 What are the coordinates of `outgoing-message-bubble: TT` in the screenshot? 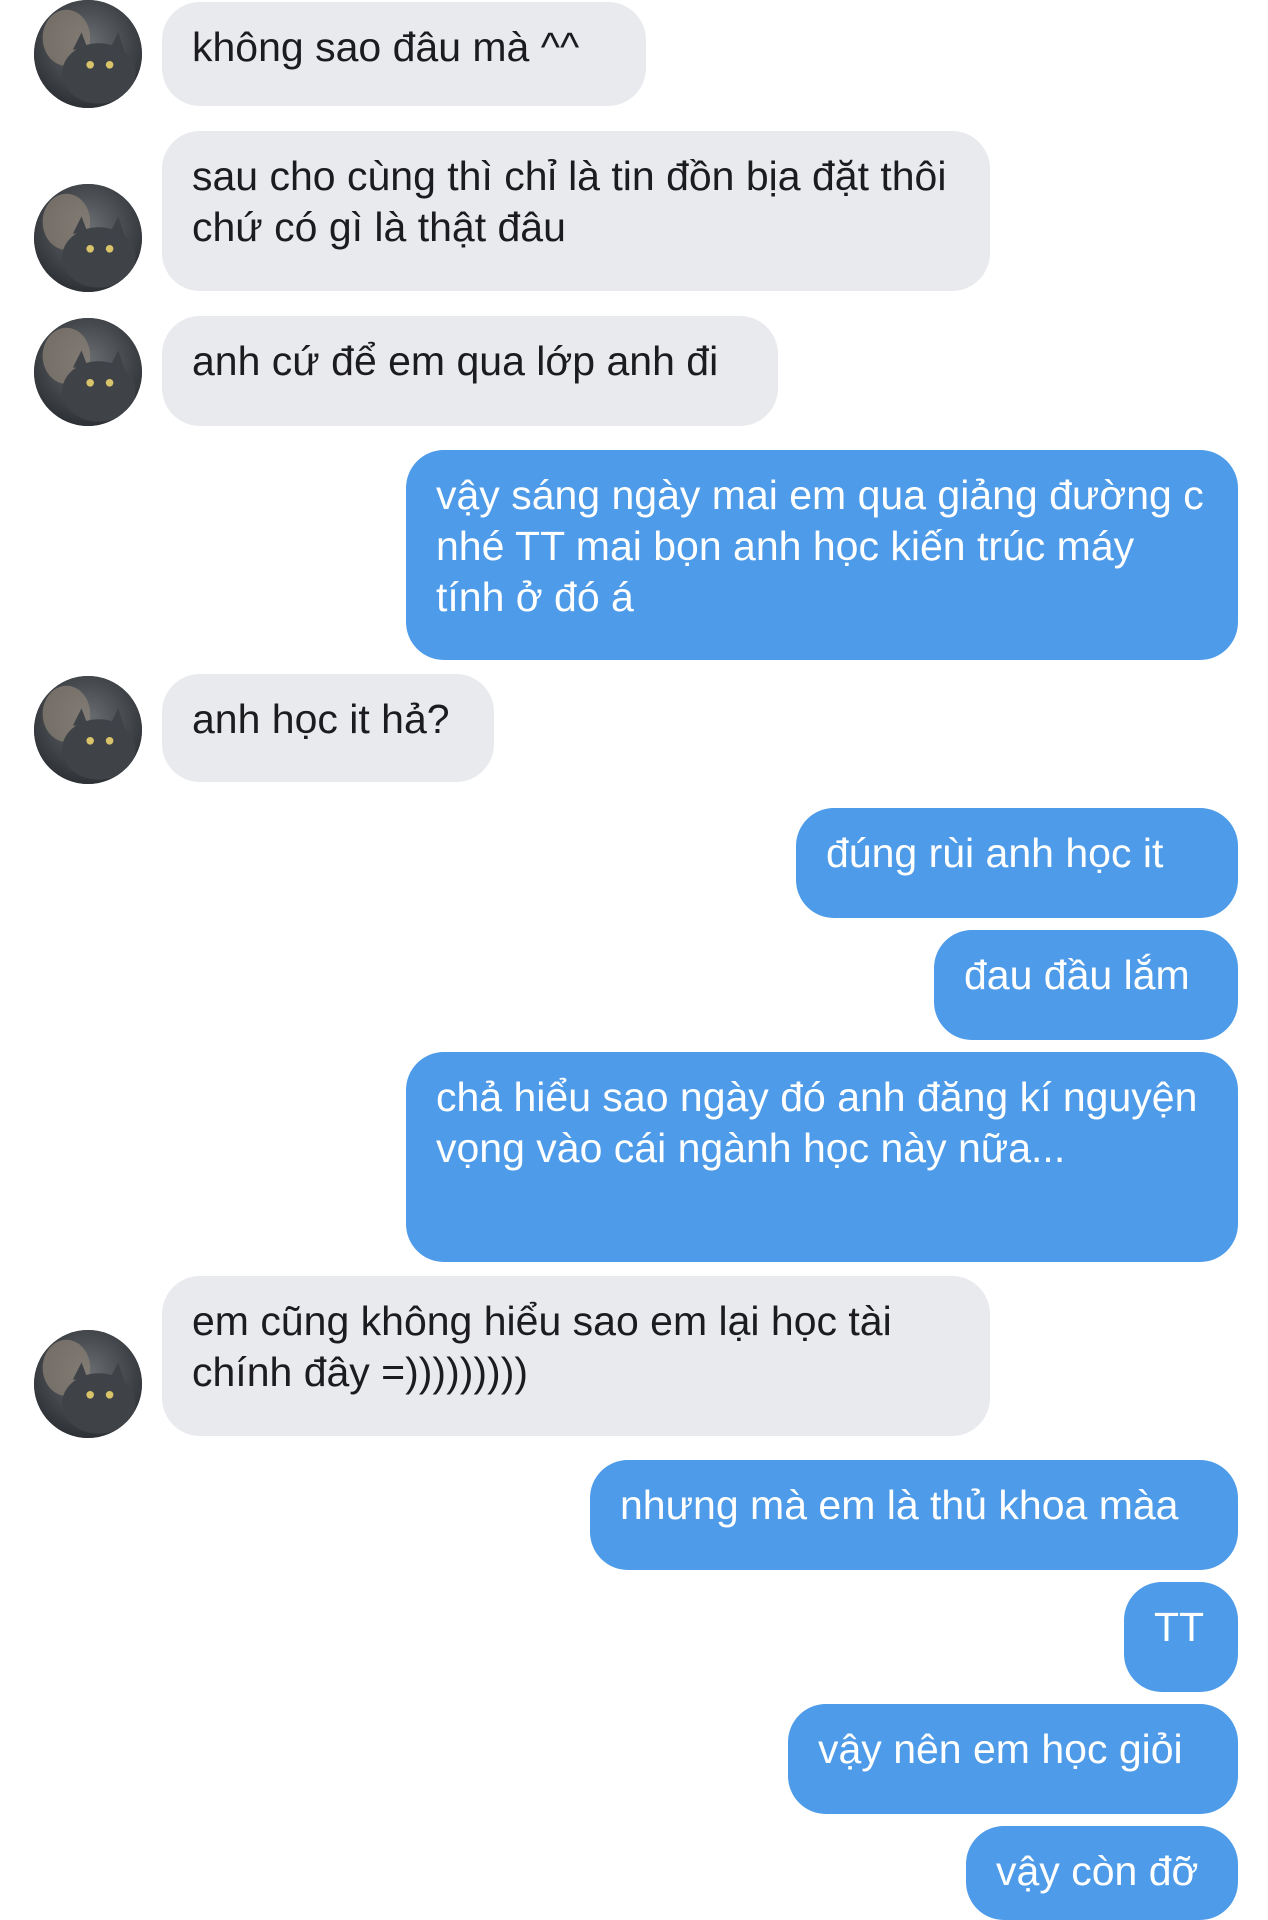 It's located at (1181, 1637).